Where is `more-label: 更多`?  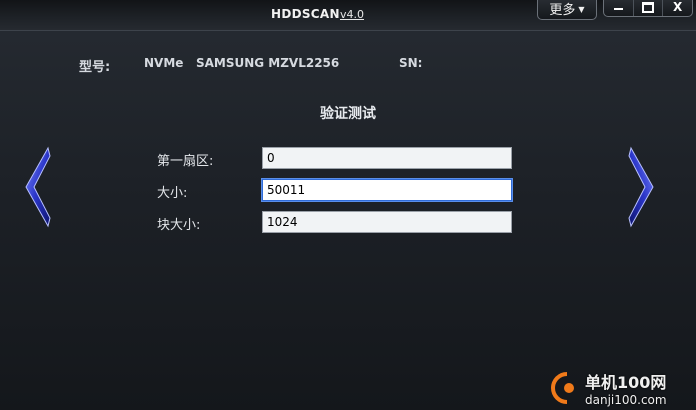
more-label: 更多 is located at coordinates (562, 10).